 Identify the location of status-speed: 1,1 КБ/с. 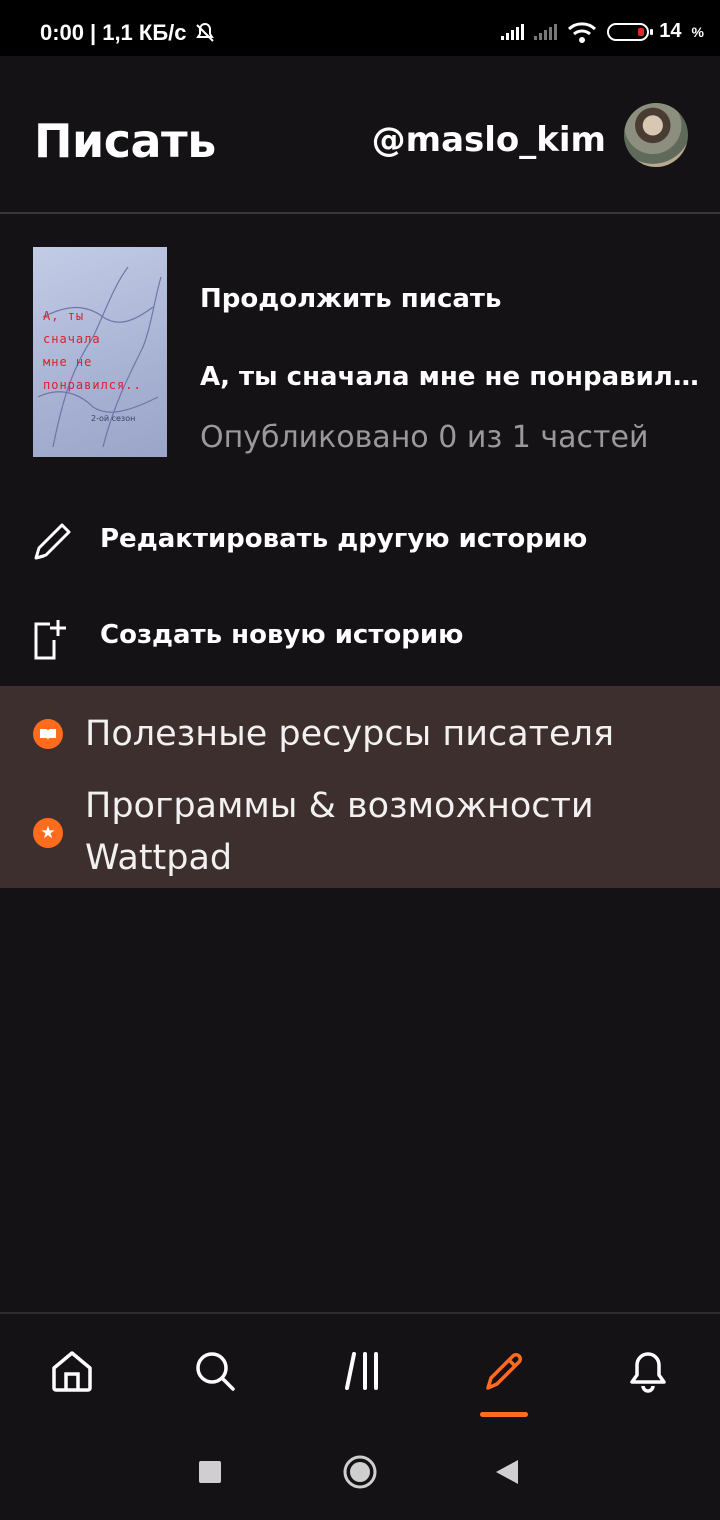
(144, 32).